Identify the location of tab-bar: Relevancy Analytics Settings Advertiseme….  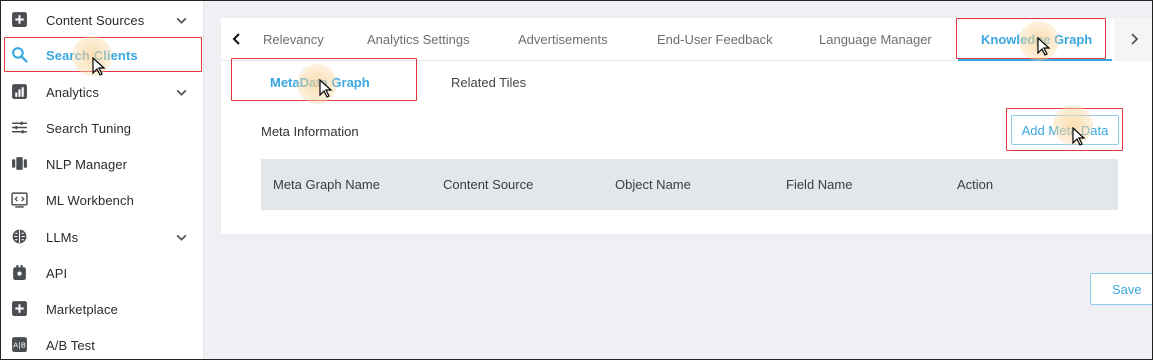
(687, 39).